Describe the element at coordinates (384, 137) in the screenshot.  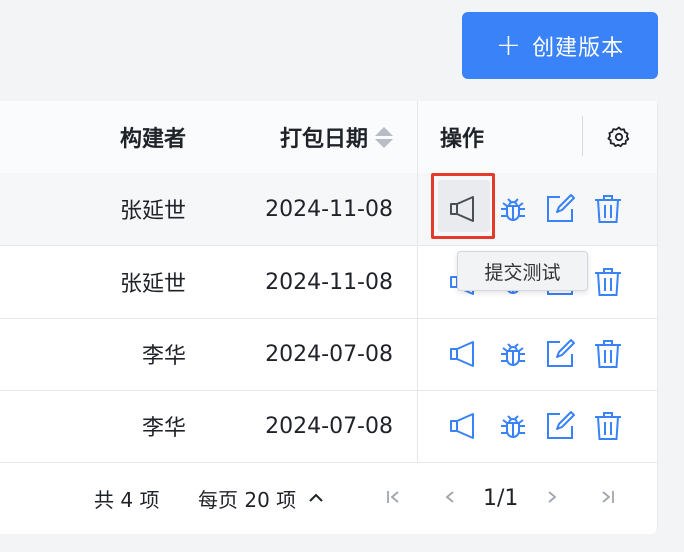
I see `sort-icon` at that location.